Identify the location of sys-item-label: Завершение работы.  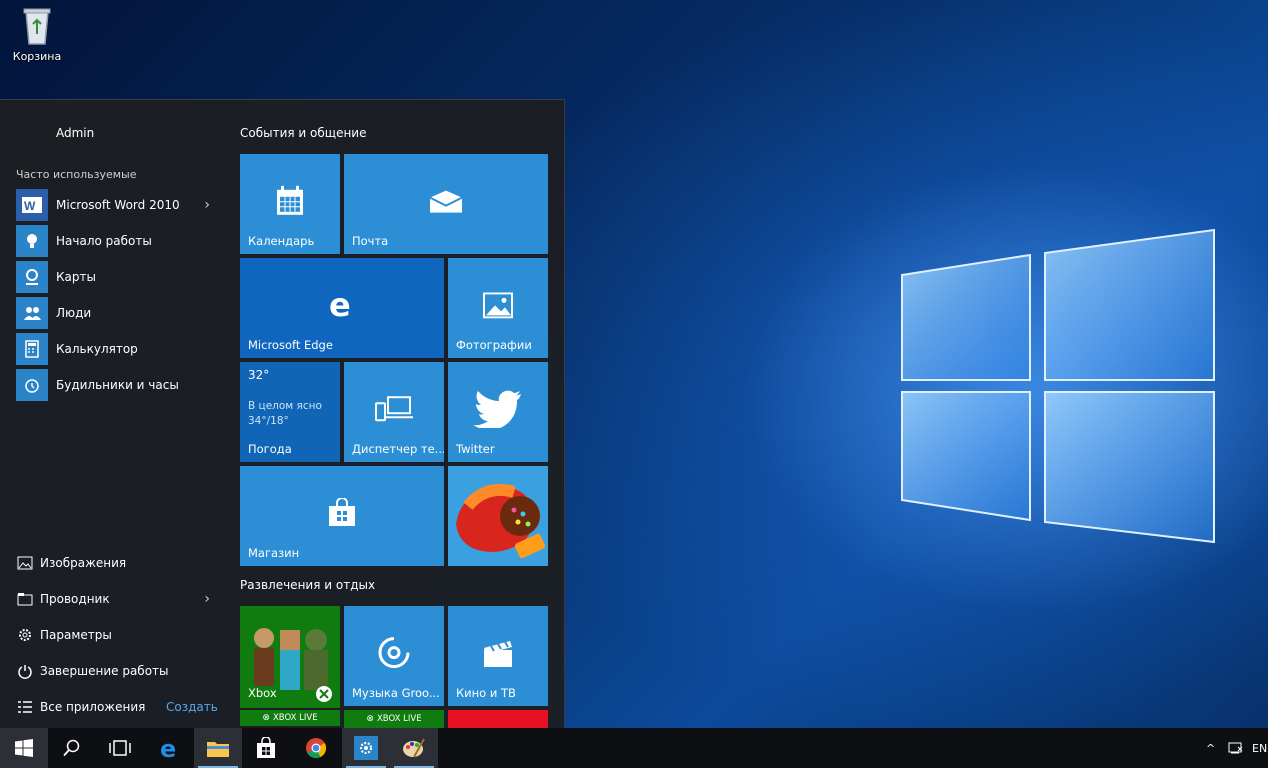
(104, 671).